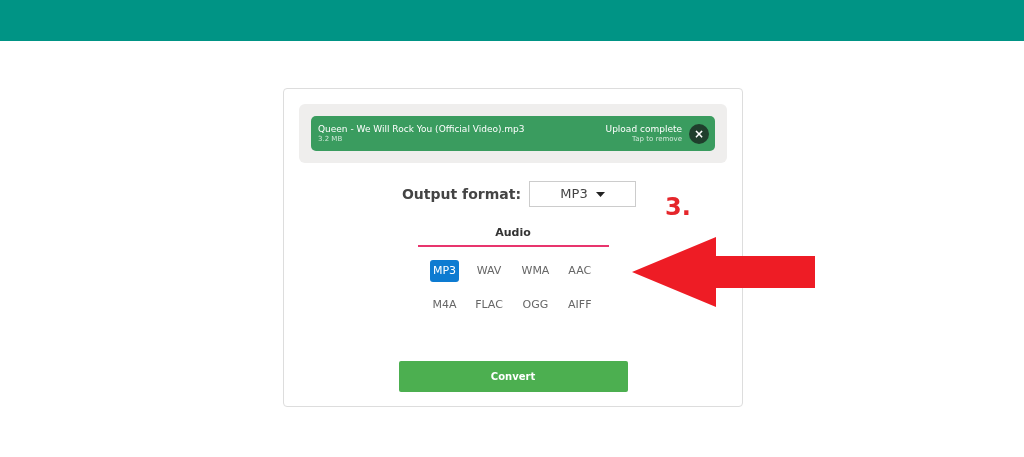 The height and width of the screenshot is (457, 1024). I want to click on step-number: 3., so click(678, 207).